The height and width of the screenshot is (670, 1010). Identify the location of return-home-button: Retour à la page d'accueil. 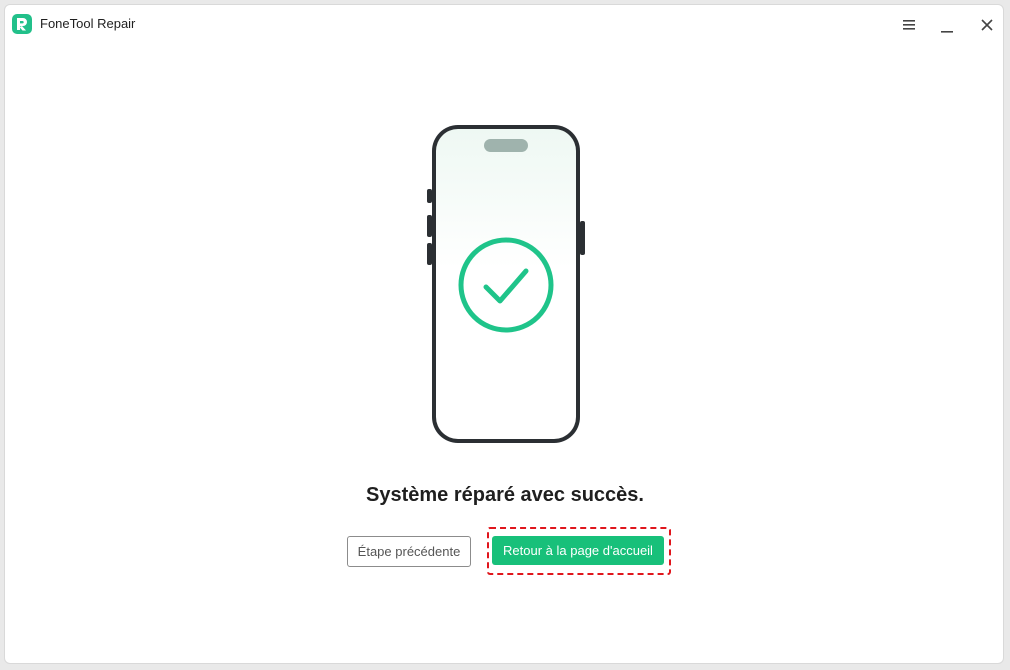
(578, 550).